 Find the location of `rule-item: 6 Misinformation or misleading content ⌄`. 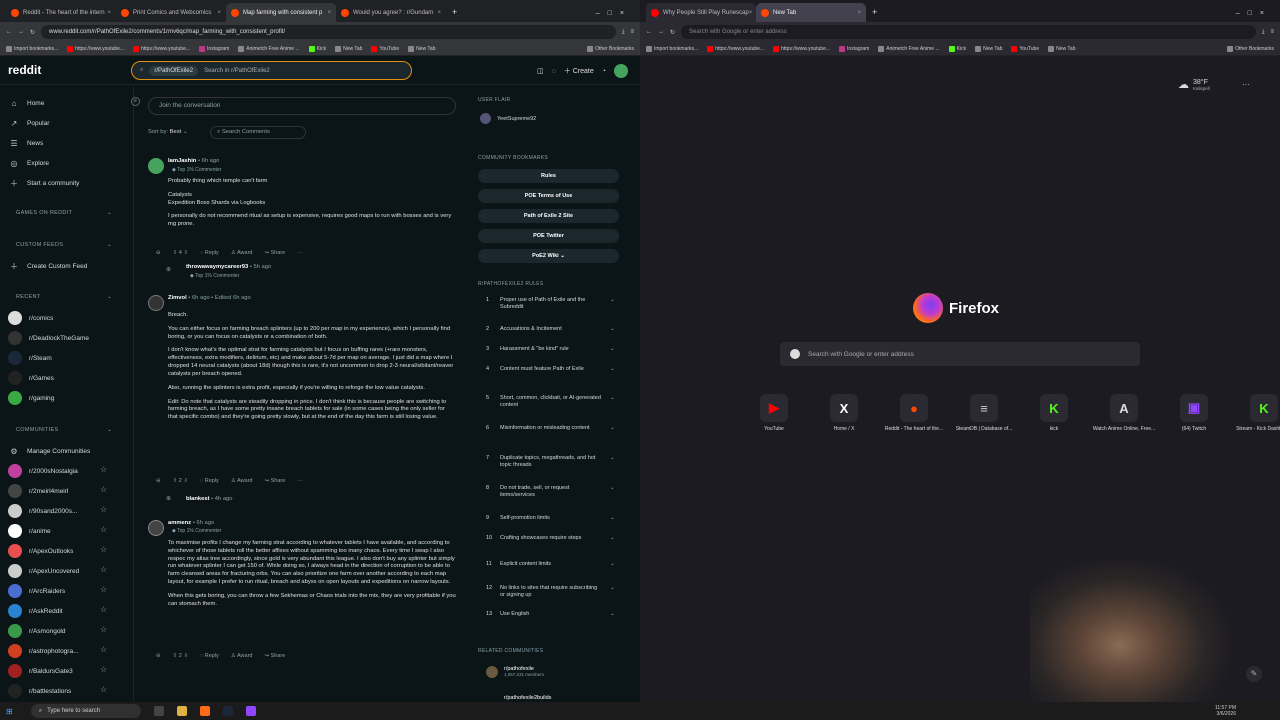

rule-item: 6 Misinformation or misleading content ⌄ is located at coordinates (551, 428).